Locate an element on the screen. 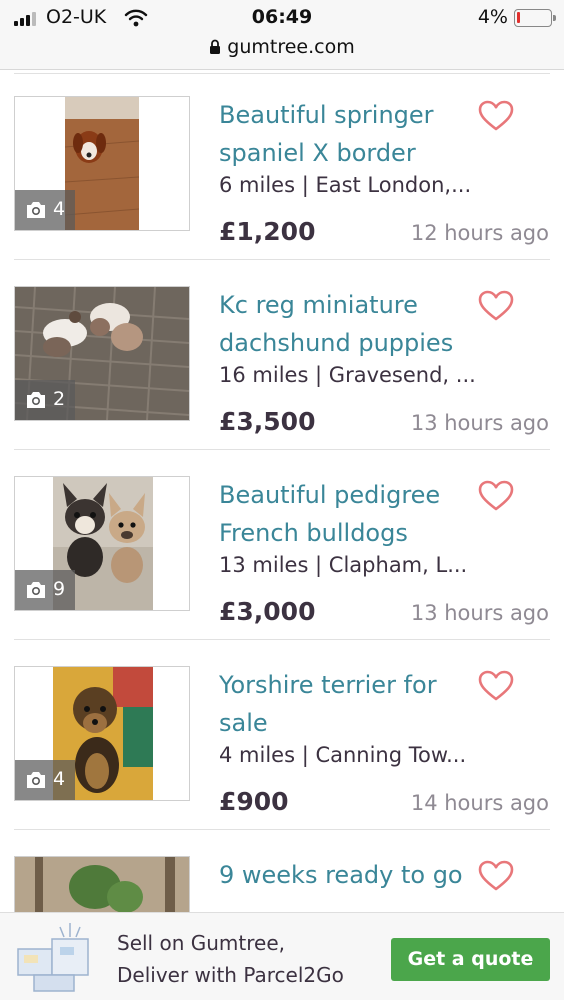 This screenshot has width=564, height=1000. listing-thumbnail: 2 is located at coordinates (102, 353).